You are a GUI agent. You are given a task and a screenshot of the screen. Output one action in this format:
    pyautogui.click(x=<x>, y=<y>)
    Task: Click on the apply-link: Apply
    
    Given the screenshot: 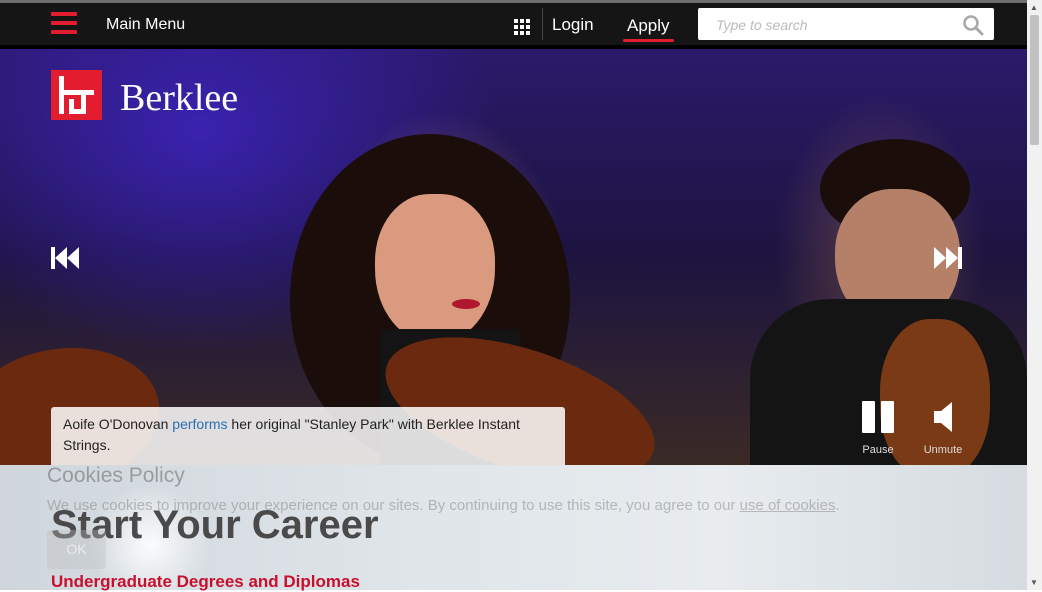 What is the action you would take?
    pyautogui.click(x=648, y=26)
    